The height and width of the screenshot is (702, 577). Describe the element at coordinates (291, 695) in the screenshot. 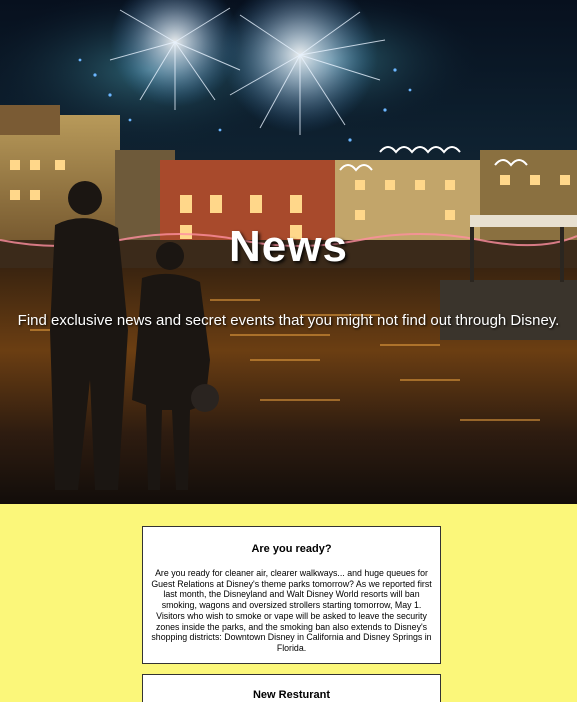

I see `news-card-title: New Resturant` at that location.